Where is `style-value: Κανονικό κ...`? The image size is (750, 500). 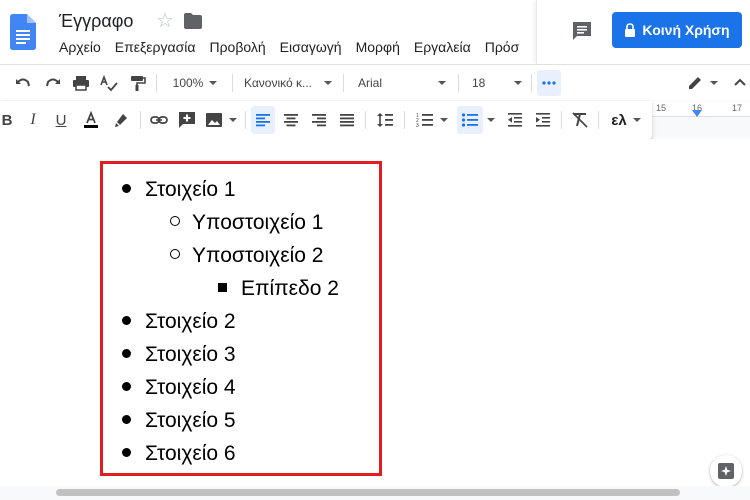
style-value: Κανονικό κ... is located at coordinates (278, 83).